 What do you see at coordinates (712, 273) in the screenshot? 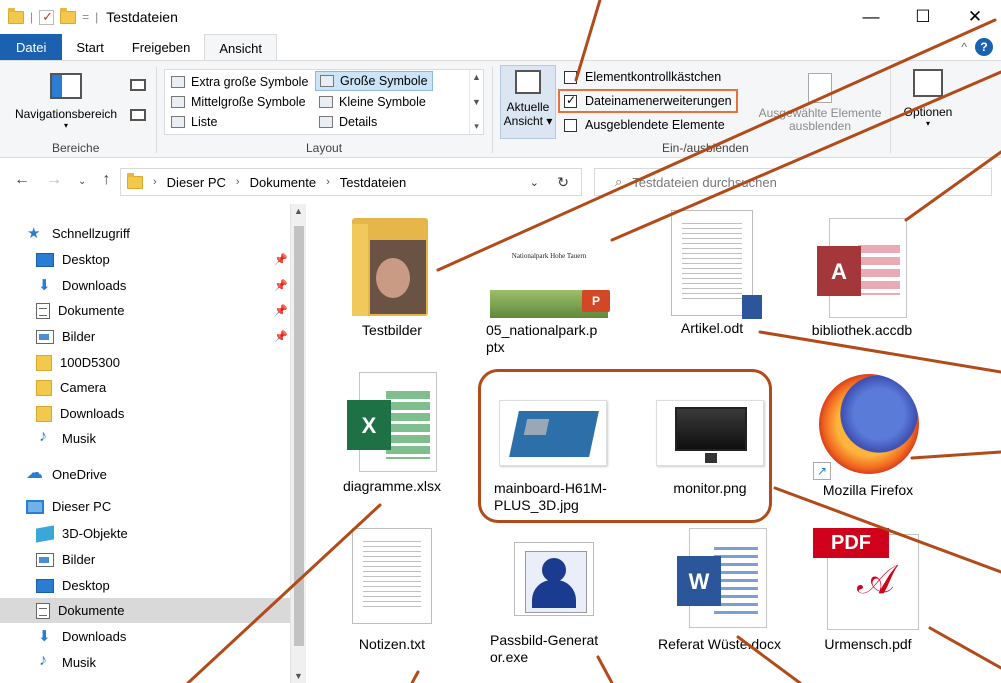
I see `file-tile-artikel-odt: Artikel.odt` at bounding box center [712, 273].